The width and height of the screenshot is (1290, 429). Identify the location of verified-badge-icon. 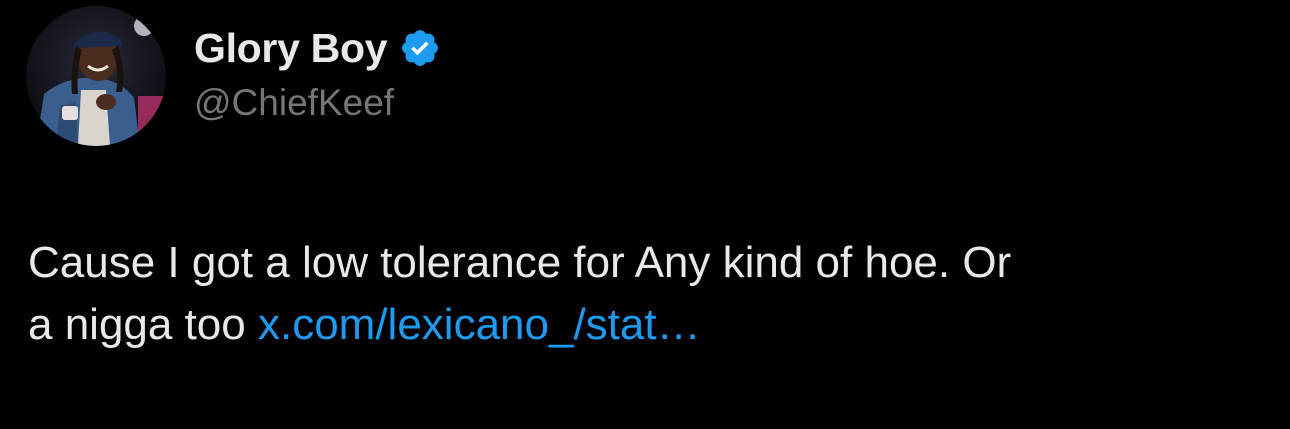
(420, 48).